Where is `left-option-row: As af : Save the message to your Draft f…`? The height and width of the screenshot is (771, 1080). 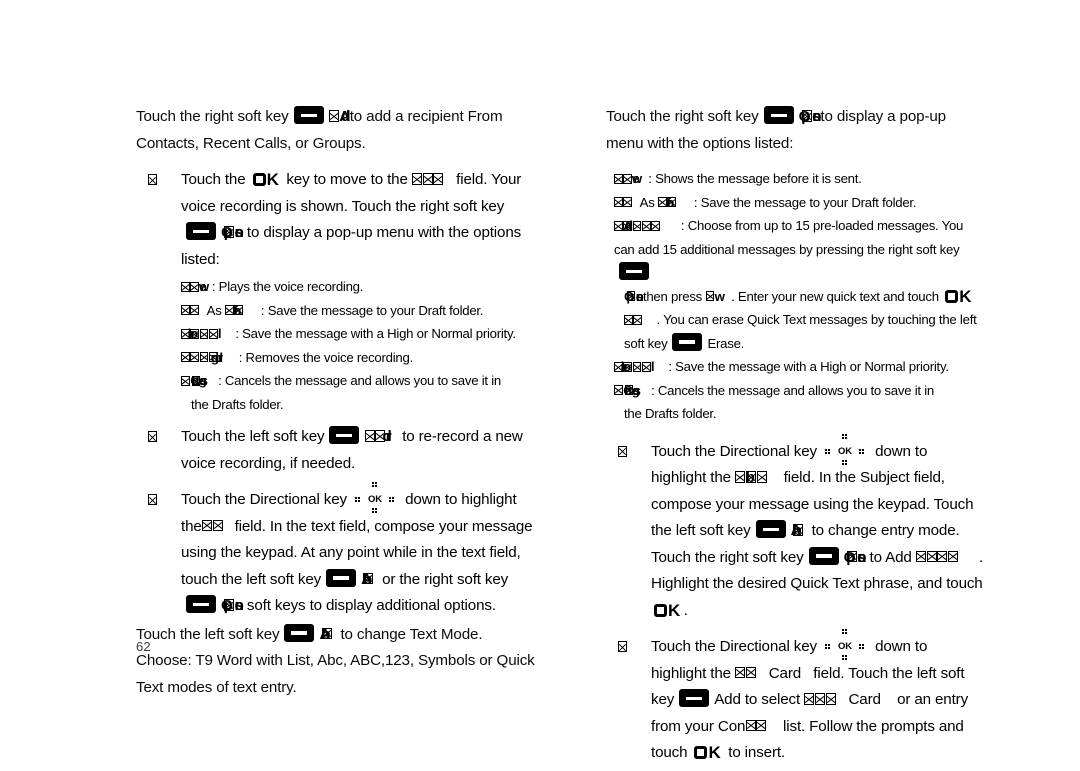 left-option-row: As af : Save the message to your Draft f… is located at coordinates (336, 311).